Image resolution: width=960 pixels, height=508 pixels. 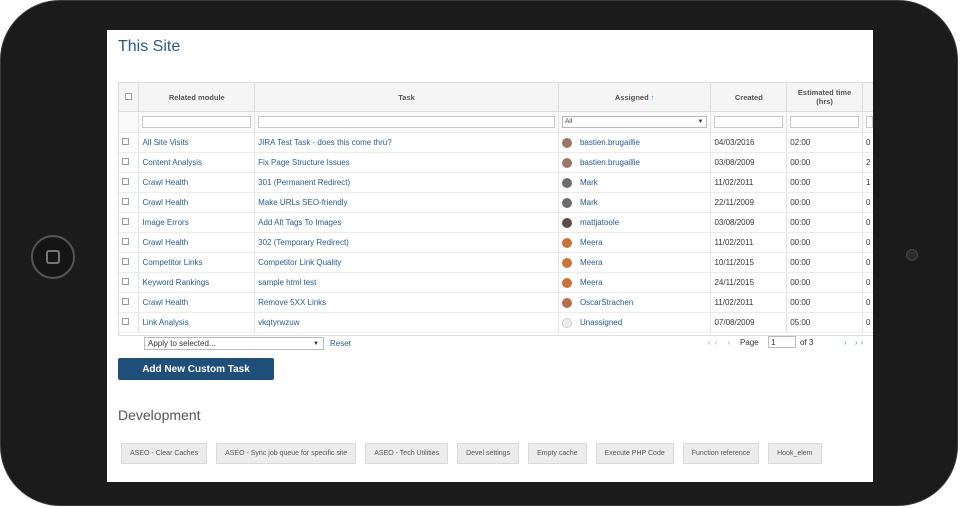 I want to click on row-task: vkqtyrwzuw, so click(x=406, y=322).